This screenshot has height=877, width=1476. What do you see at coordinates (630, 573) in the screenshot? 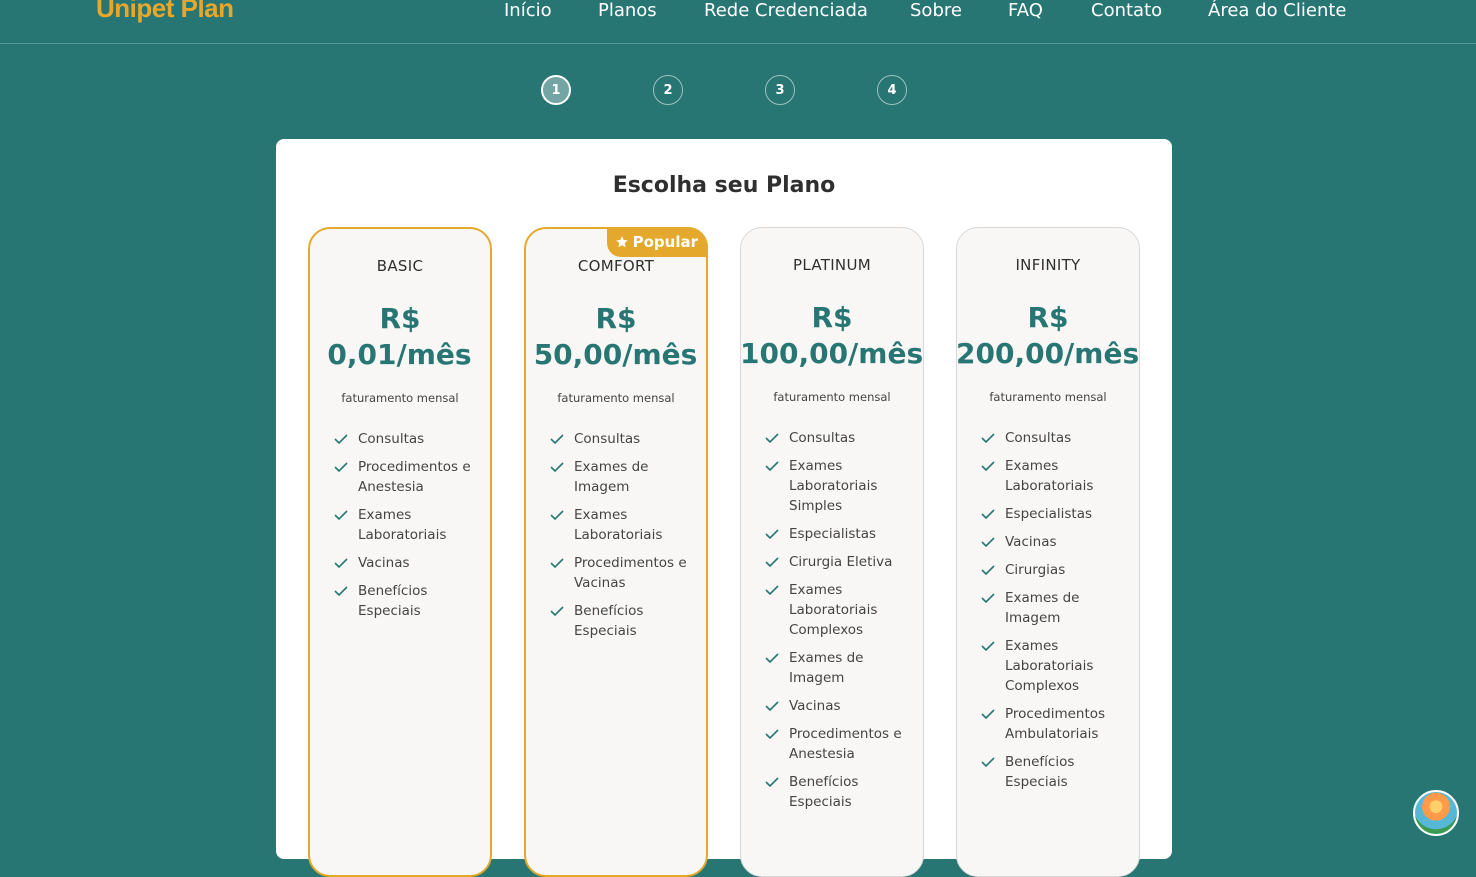
I see `feature-label: Procedimentos e Vacinas` at bounding box center [630, 573].